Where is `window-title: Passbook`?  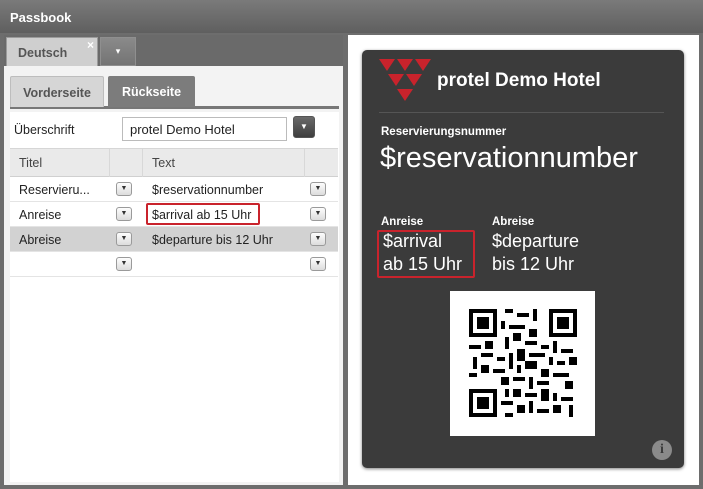 window-title: Passbook is located at coordinates (351, 16).